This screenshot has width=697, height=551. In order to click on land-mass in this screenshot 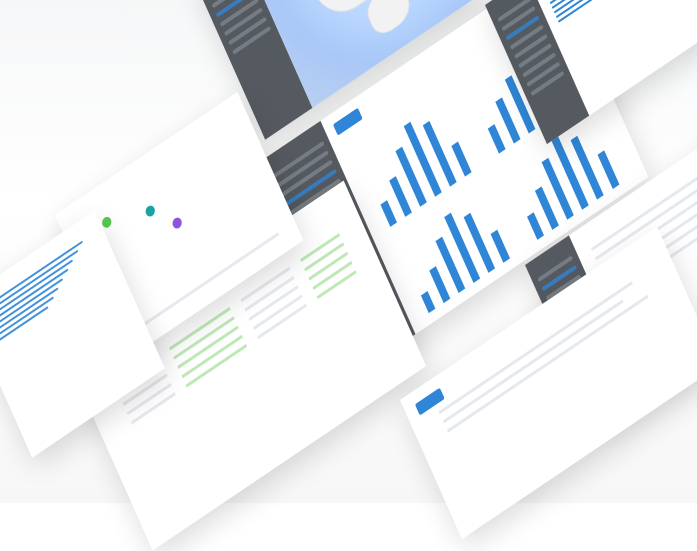, I will do `click(389, 19)`.